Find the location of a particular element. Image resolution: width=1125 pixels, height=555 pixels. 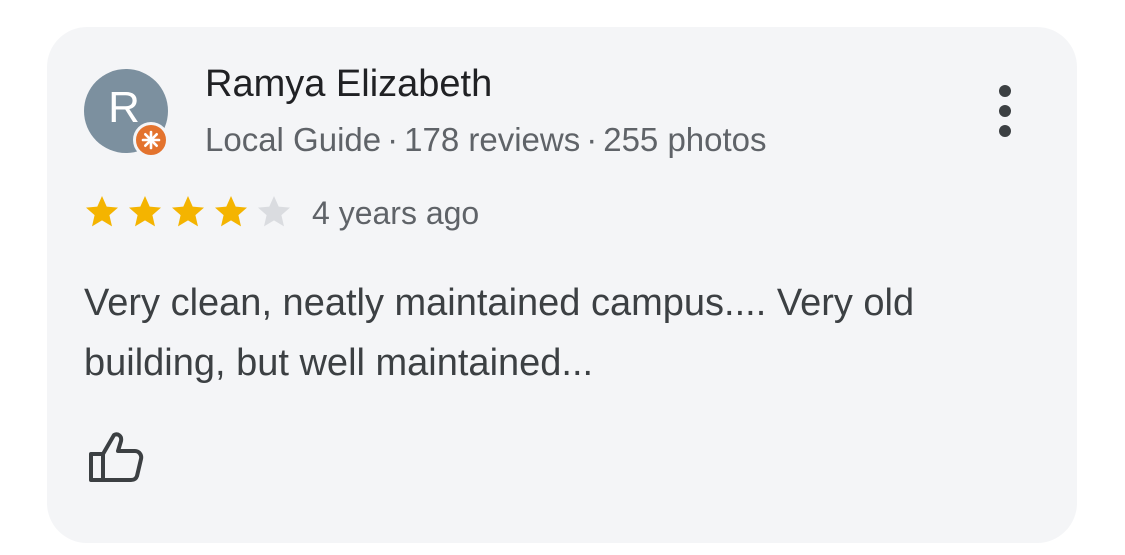

star-empty-icon is located at coordinates (274, 211).